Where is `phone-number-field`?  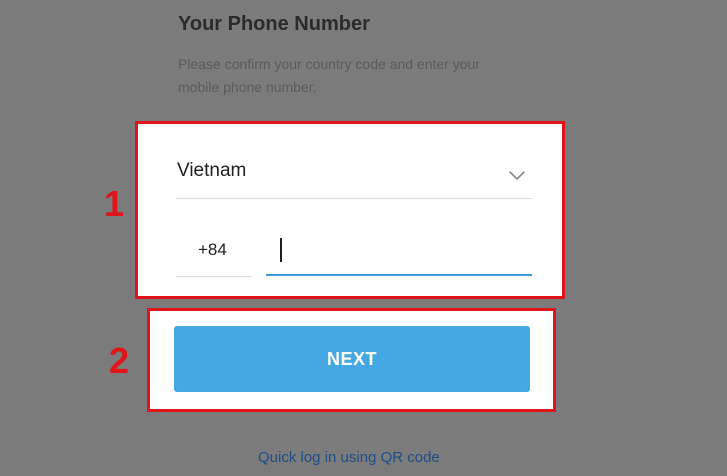 phone-number-field is located at coordinates (399, 248).